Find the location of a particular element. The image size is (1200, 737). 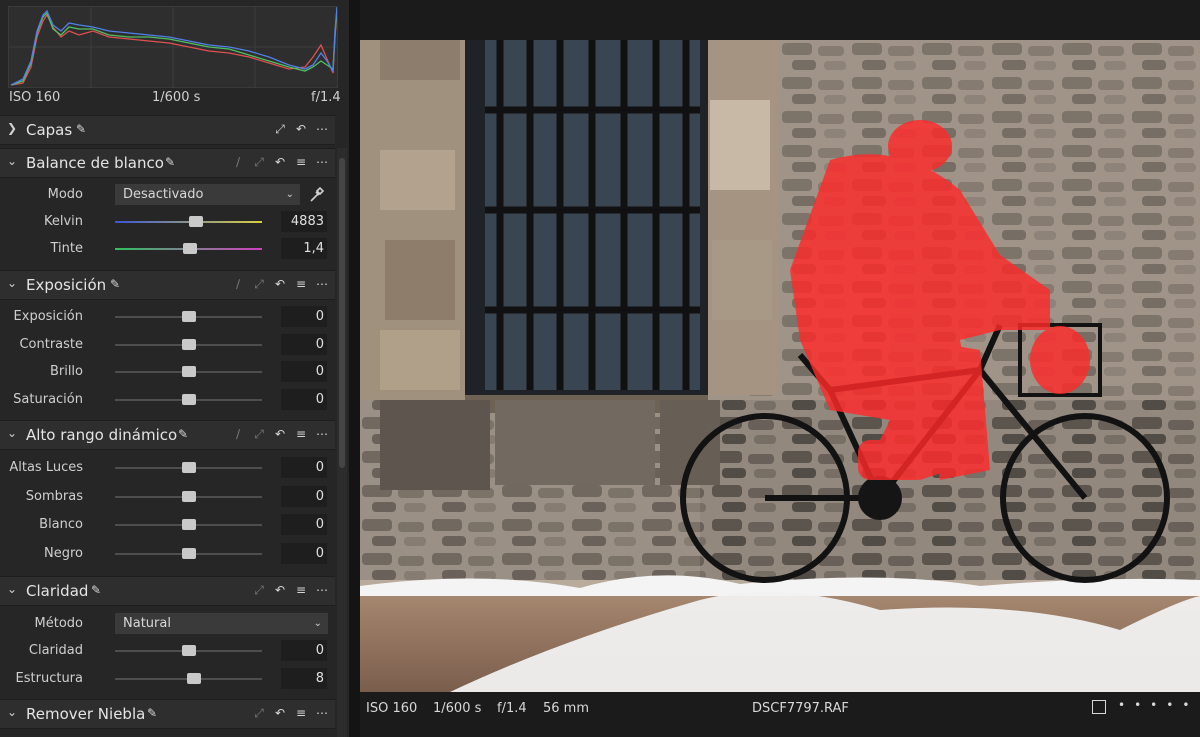

clarity-method-select: Natural ⌄ is located at coordinates (221, 623).